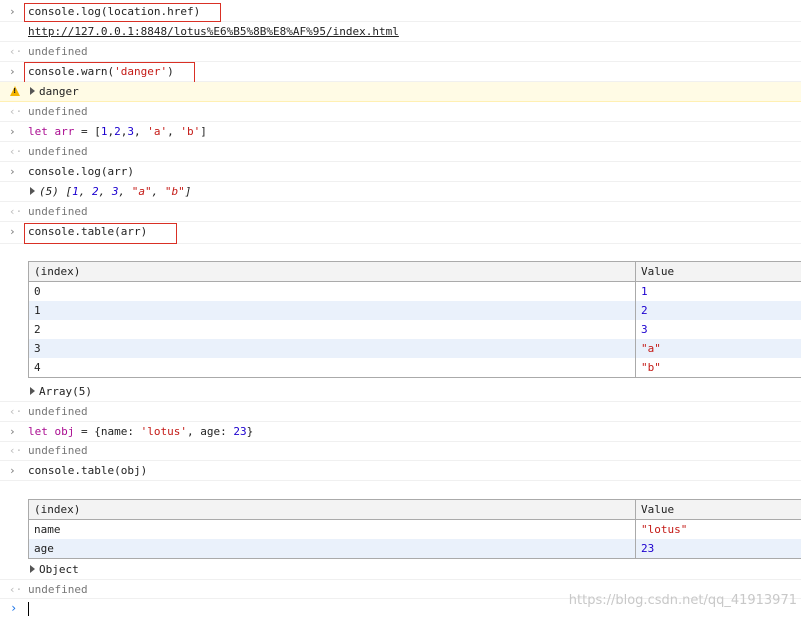  I want to click on table-cell-value: 1, so click(718, 291).